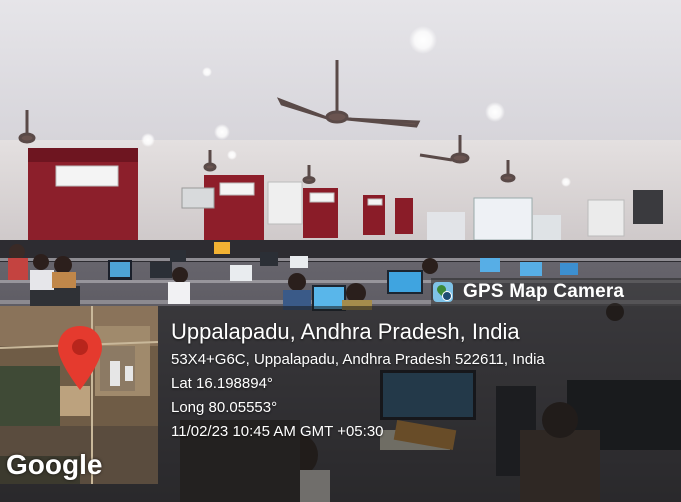  What do you see at coordinates (224, 407) in the screenshot?
I see `longitude-line: Long 80.05553°` at bounding box center [224, 407].